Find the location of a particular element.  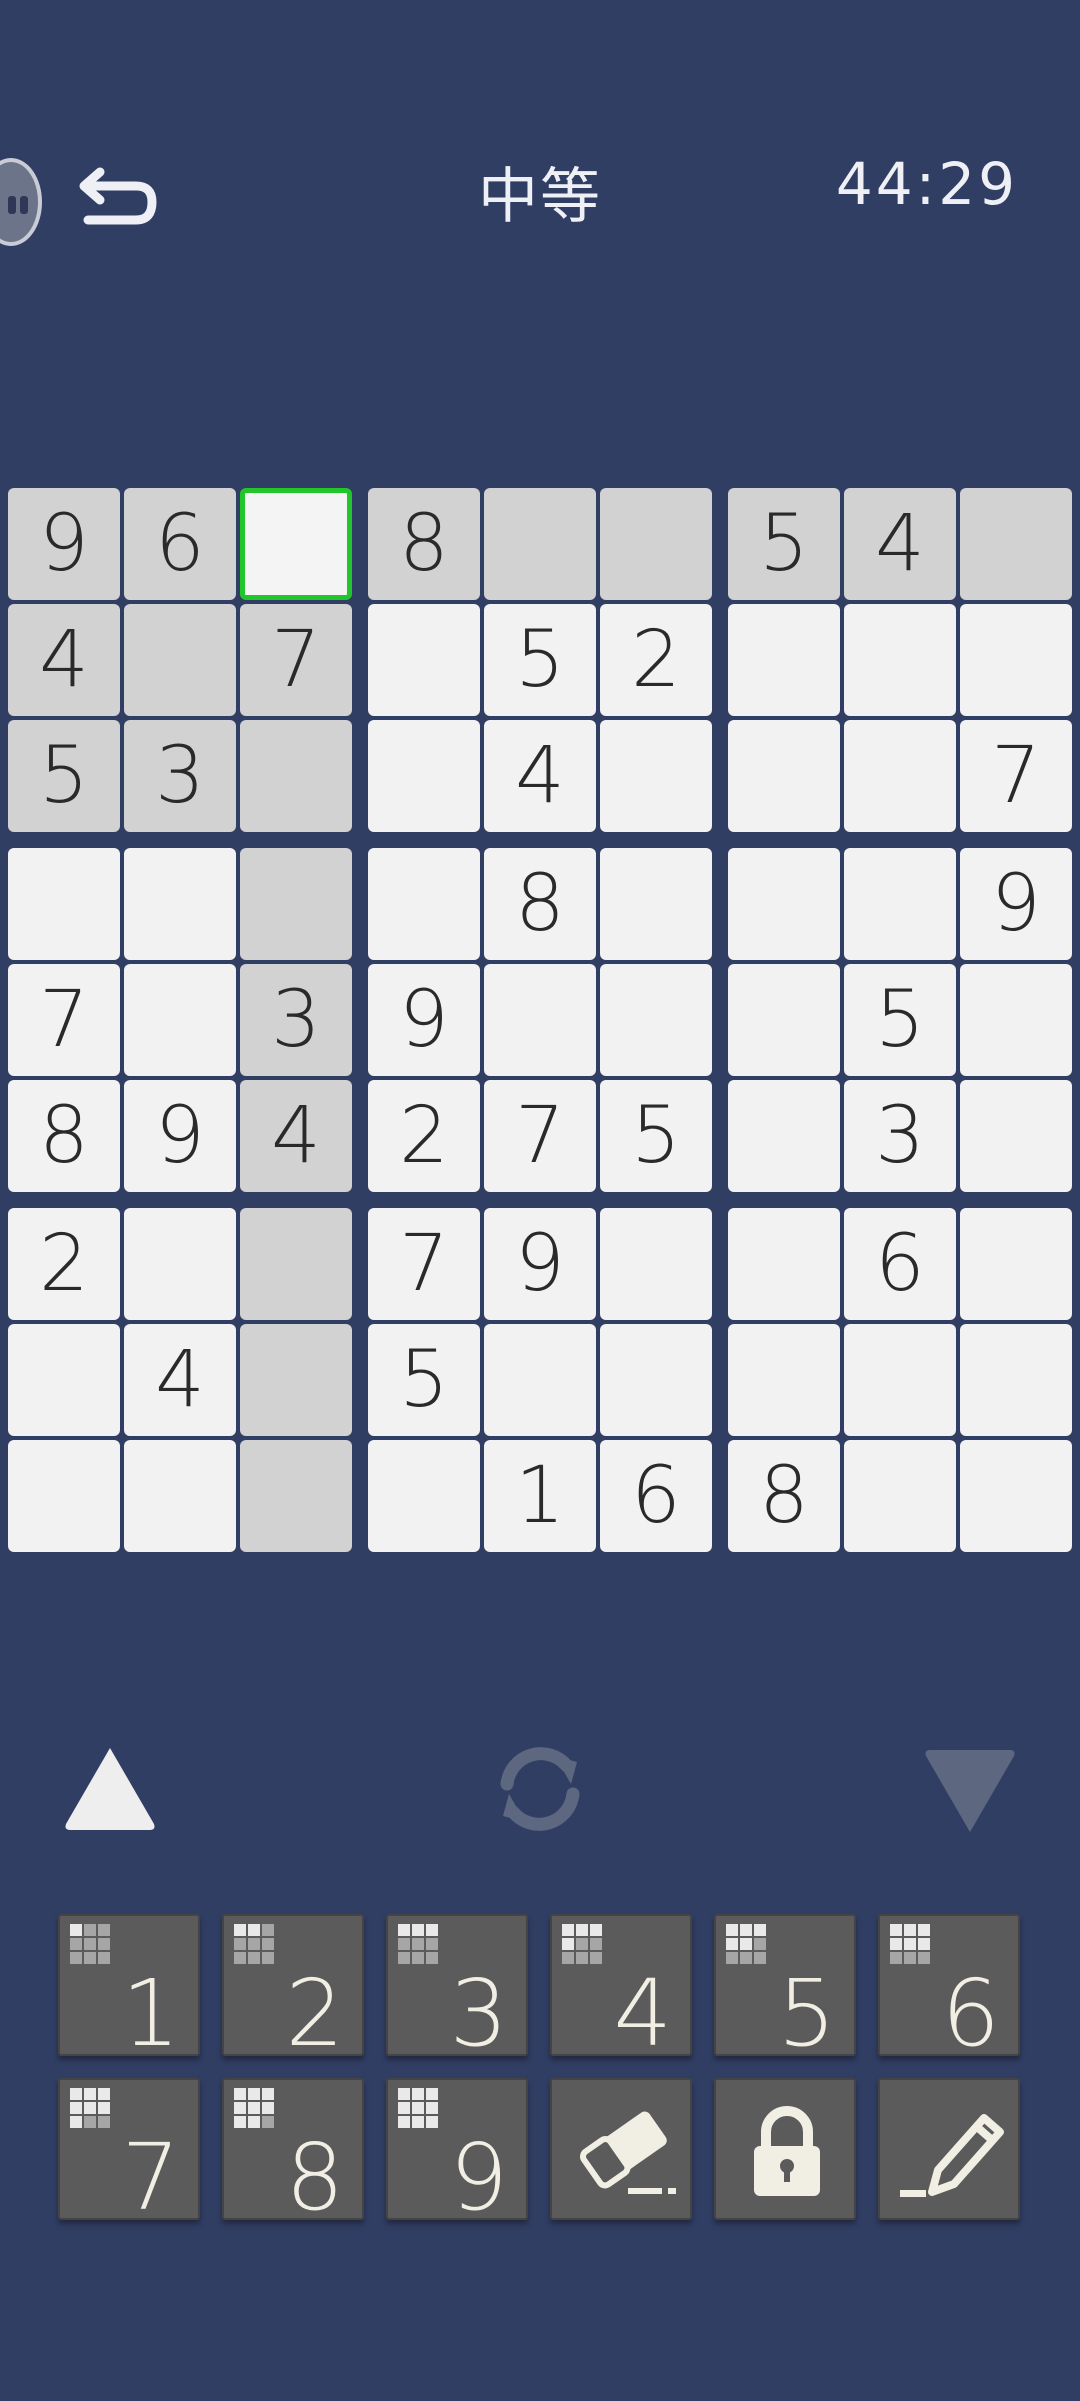

back-arrow-icon is located at coordinates (120, 192).